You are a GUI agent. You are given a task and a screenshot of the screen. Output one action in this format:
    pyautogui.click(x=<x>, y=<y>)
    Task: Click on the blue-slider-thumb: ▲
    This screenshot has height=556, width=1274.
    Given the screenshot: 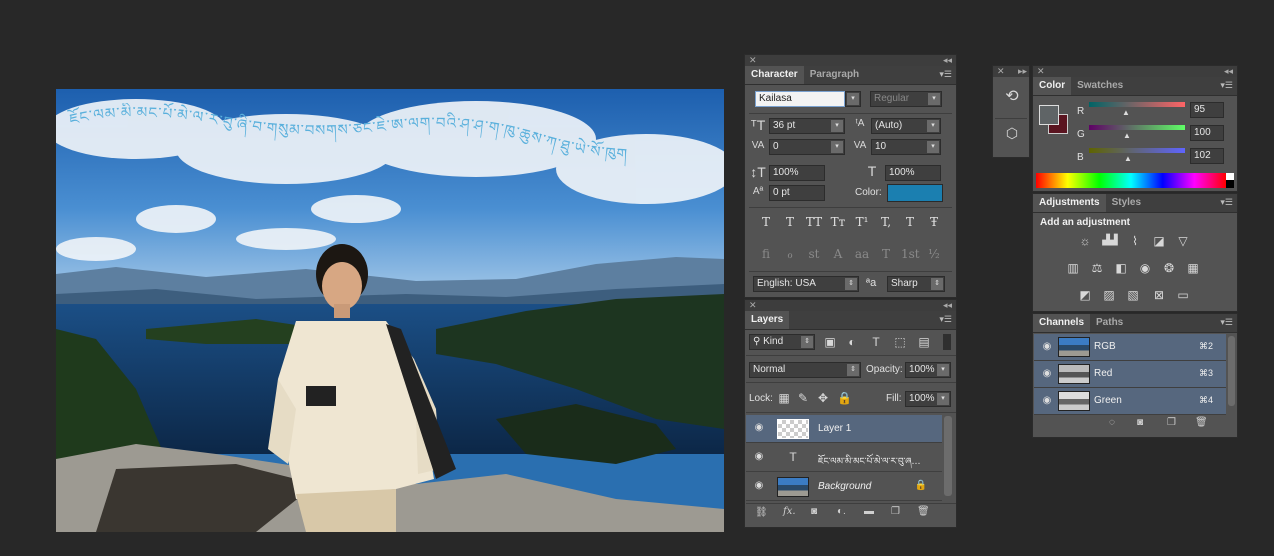 What is the action you would take?
    pyautogui.click(x=1128, y=158)
    